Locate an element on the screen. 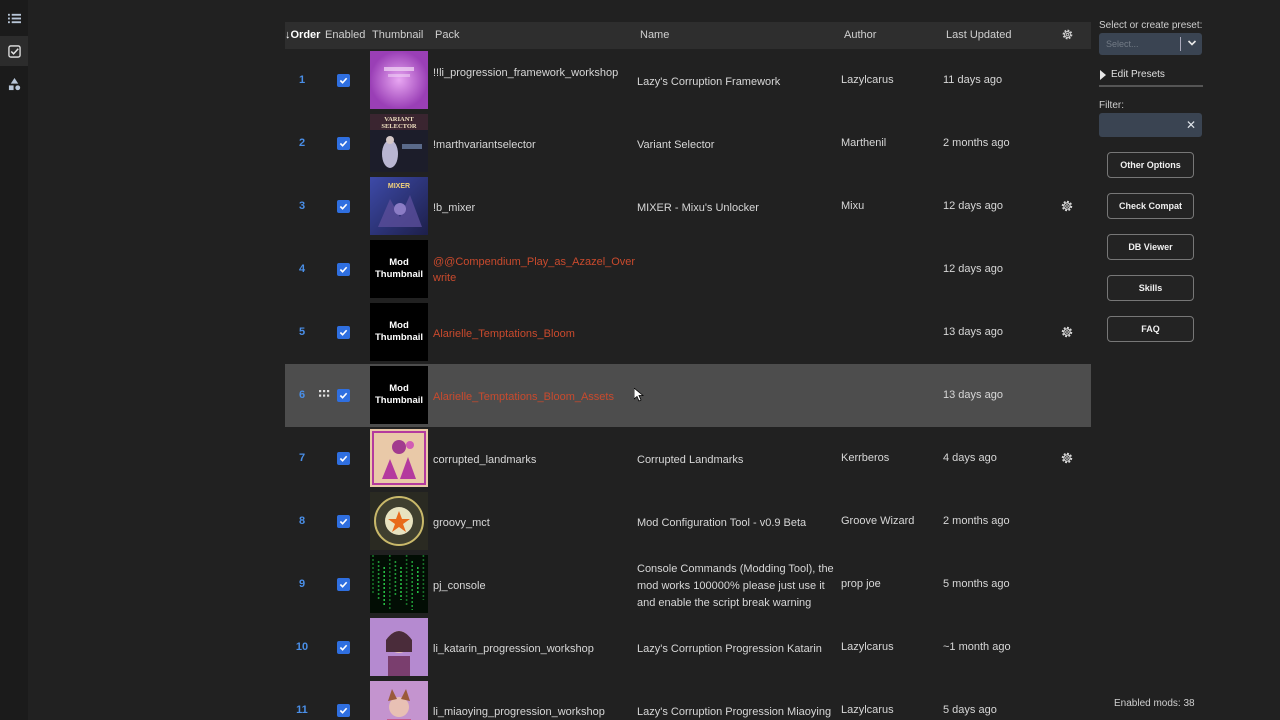 The image size is (1280, 720). column-header-last-updated: Last Updated is located at coordinates (978, 35).